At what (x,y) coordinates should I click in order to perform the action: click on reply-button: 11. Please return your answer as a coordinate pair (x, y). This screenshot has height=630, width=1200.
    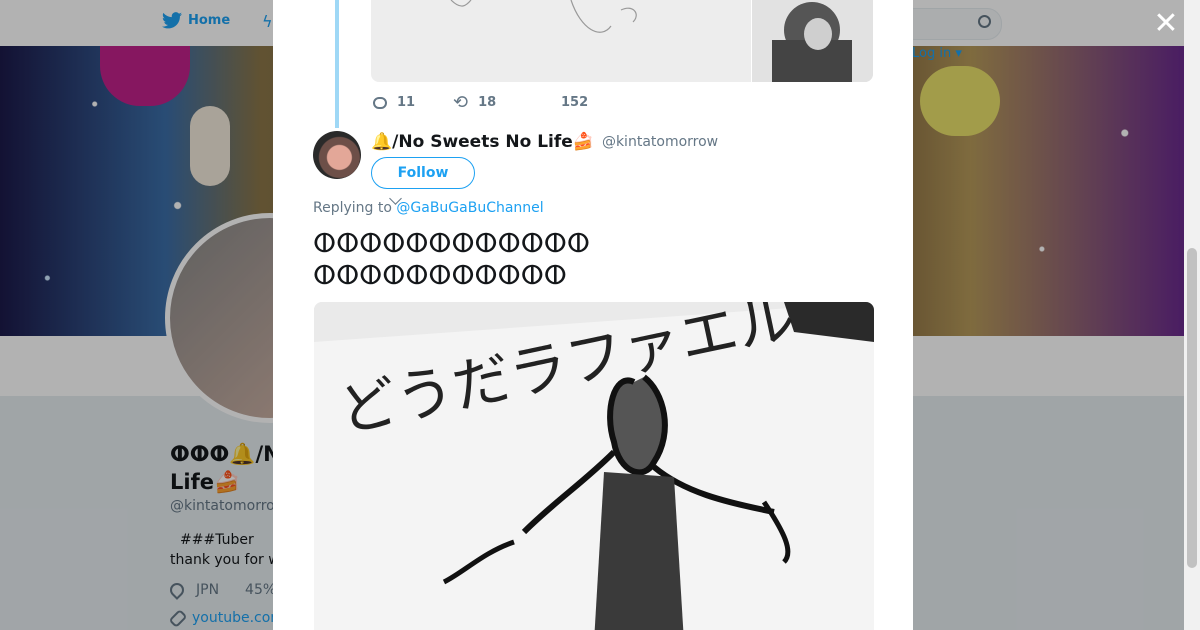
    Looking at the image, I should click on (413, 102).